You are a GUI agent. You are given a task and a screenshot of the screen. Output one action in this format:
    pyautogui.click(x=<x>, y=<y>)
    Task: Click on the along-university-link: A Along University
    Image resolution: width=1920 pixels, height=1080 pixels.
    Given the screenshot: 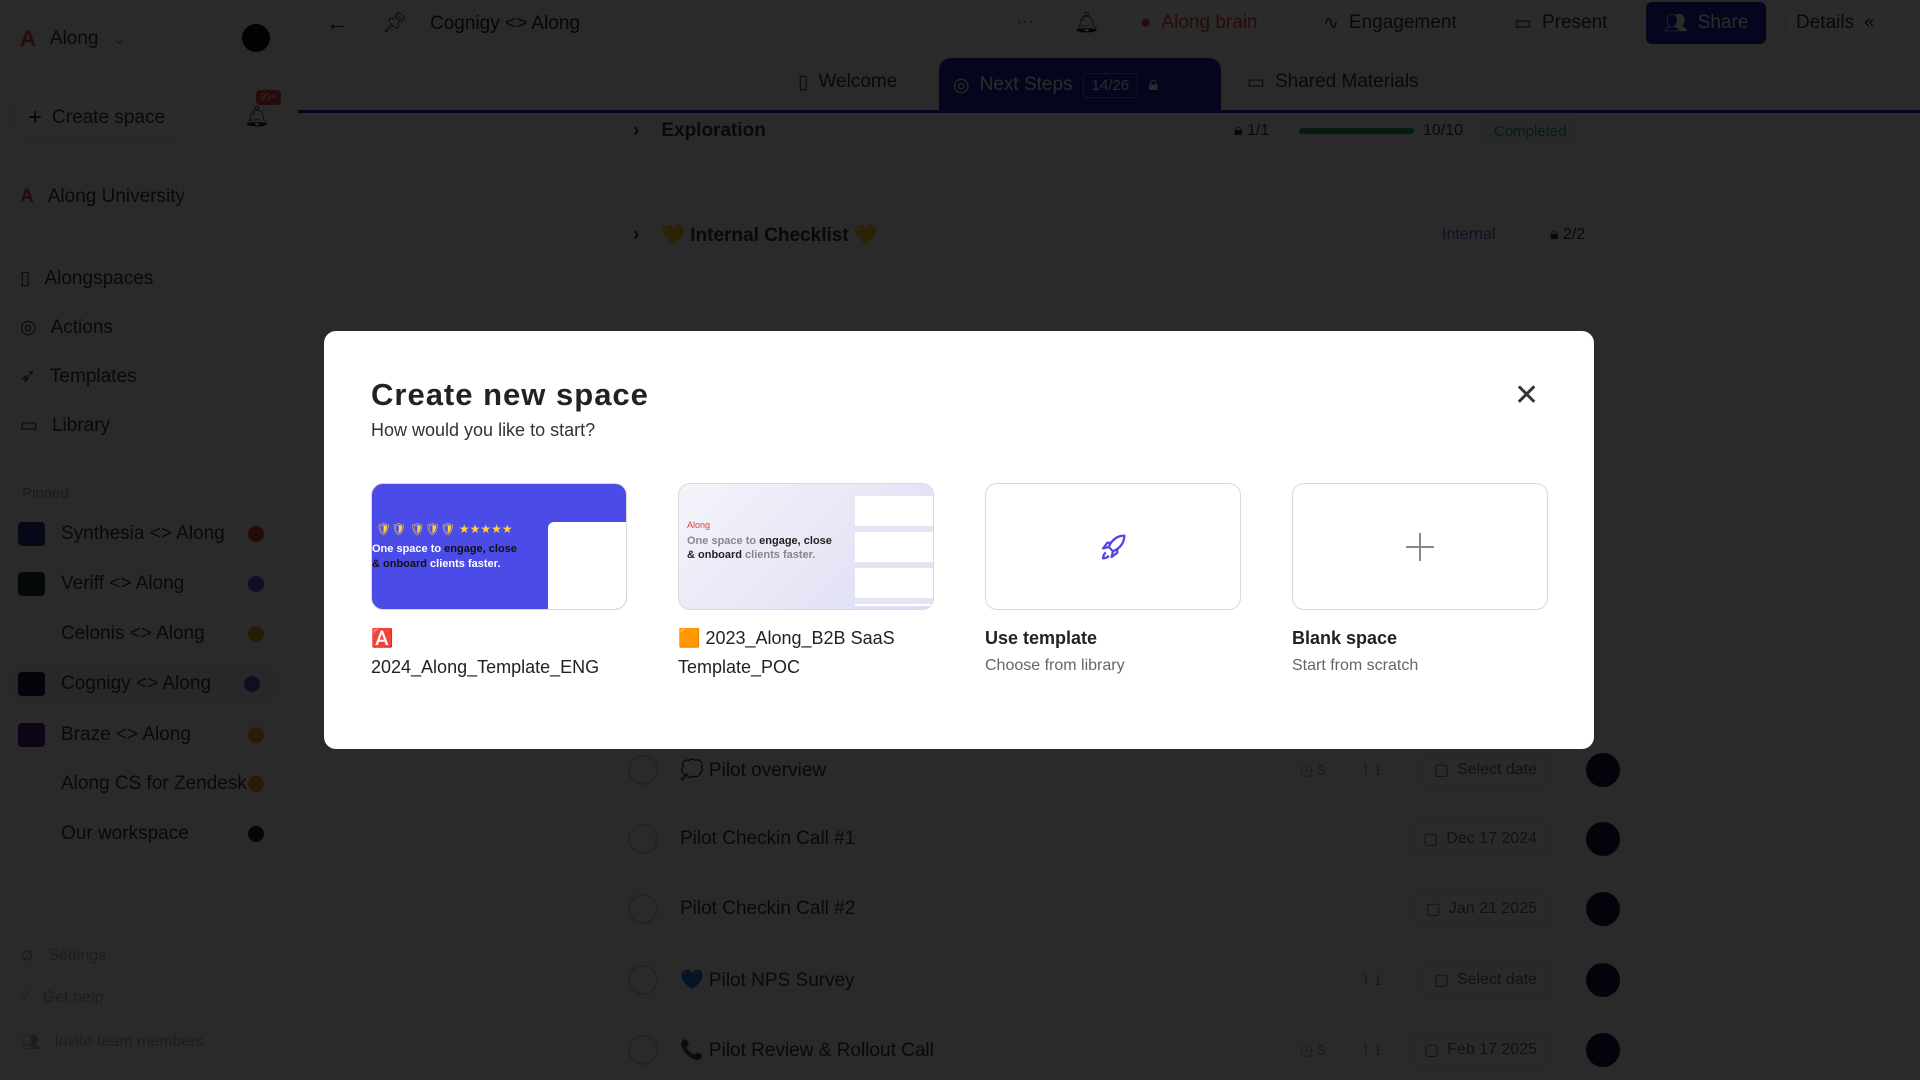 What is the action you would take?
    pyautogui.click(x=102, y=197)
    